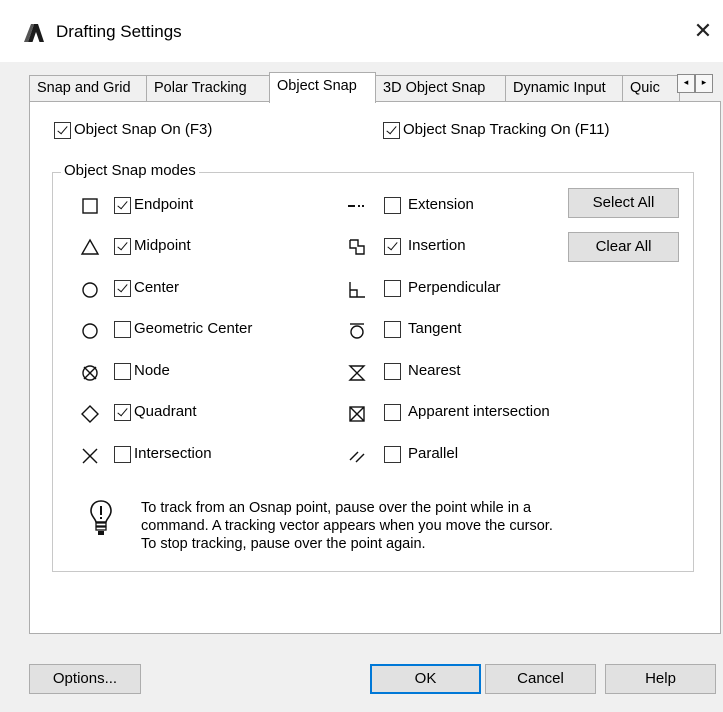  Describe the element at coordinates (506, 129) in the screenshot. I see `object-snap-tracking-label: Object Snap Tracking On (F11)` at that location.